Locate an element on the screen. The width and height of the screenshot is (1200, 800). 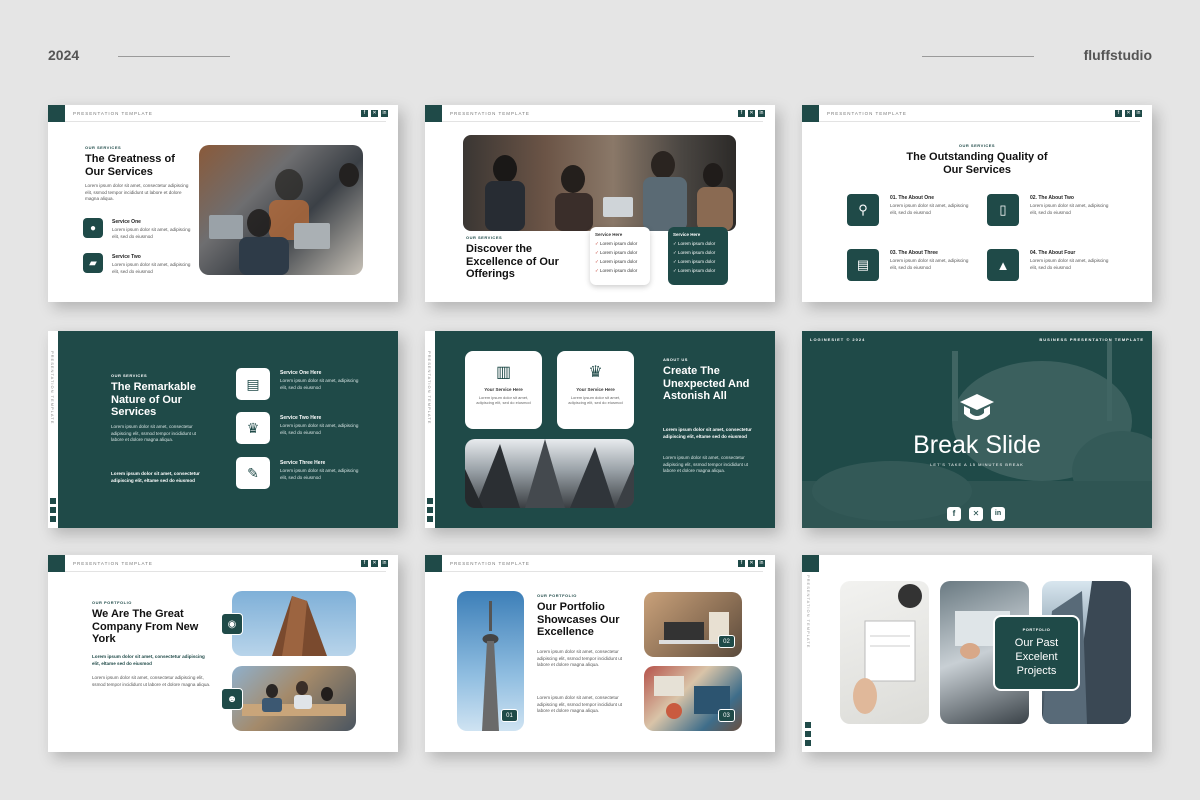
break-title: Break Slide is located at coordinates (977, 445).